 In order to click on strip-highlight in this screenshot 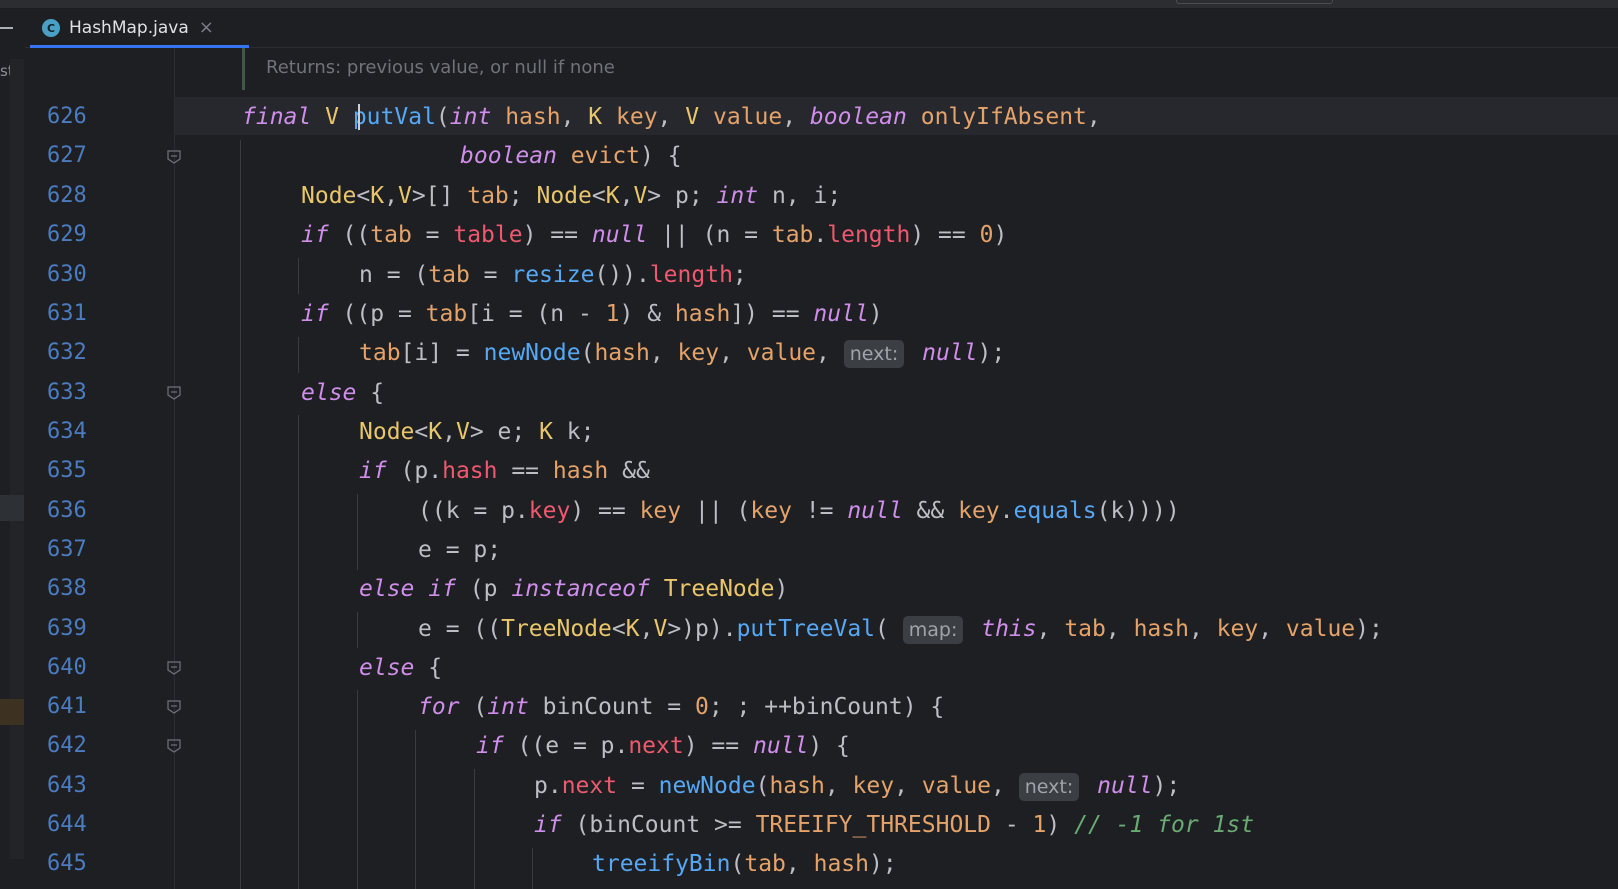, I will do `click(12, 508)`.